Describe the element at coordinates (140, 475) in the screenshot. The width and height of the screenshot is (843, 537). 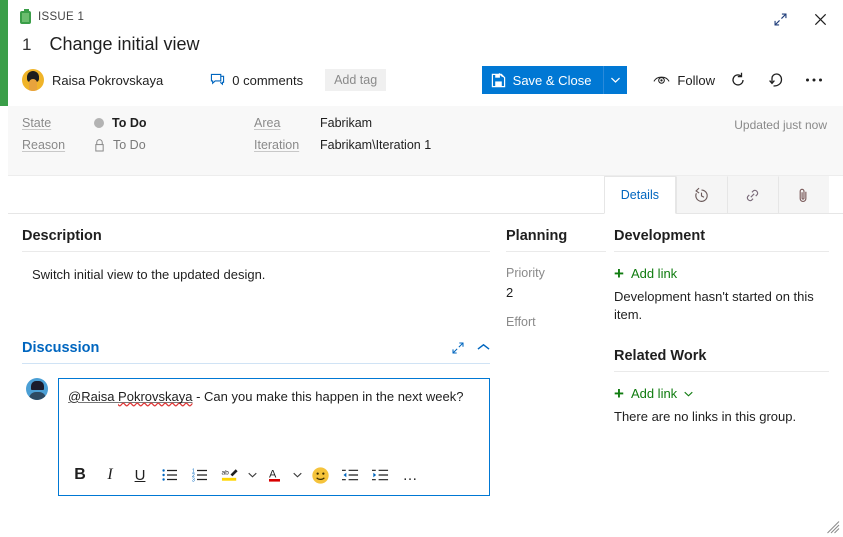
I see `underline-button: U` at that location.